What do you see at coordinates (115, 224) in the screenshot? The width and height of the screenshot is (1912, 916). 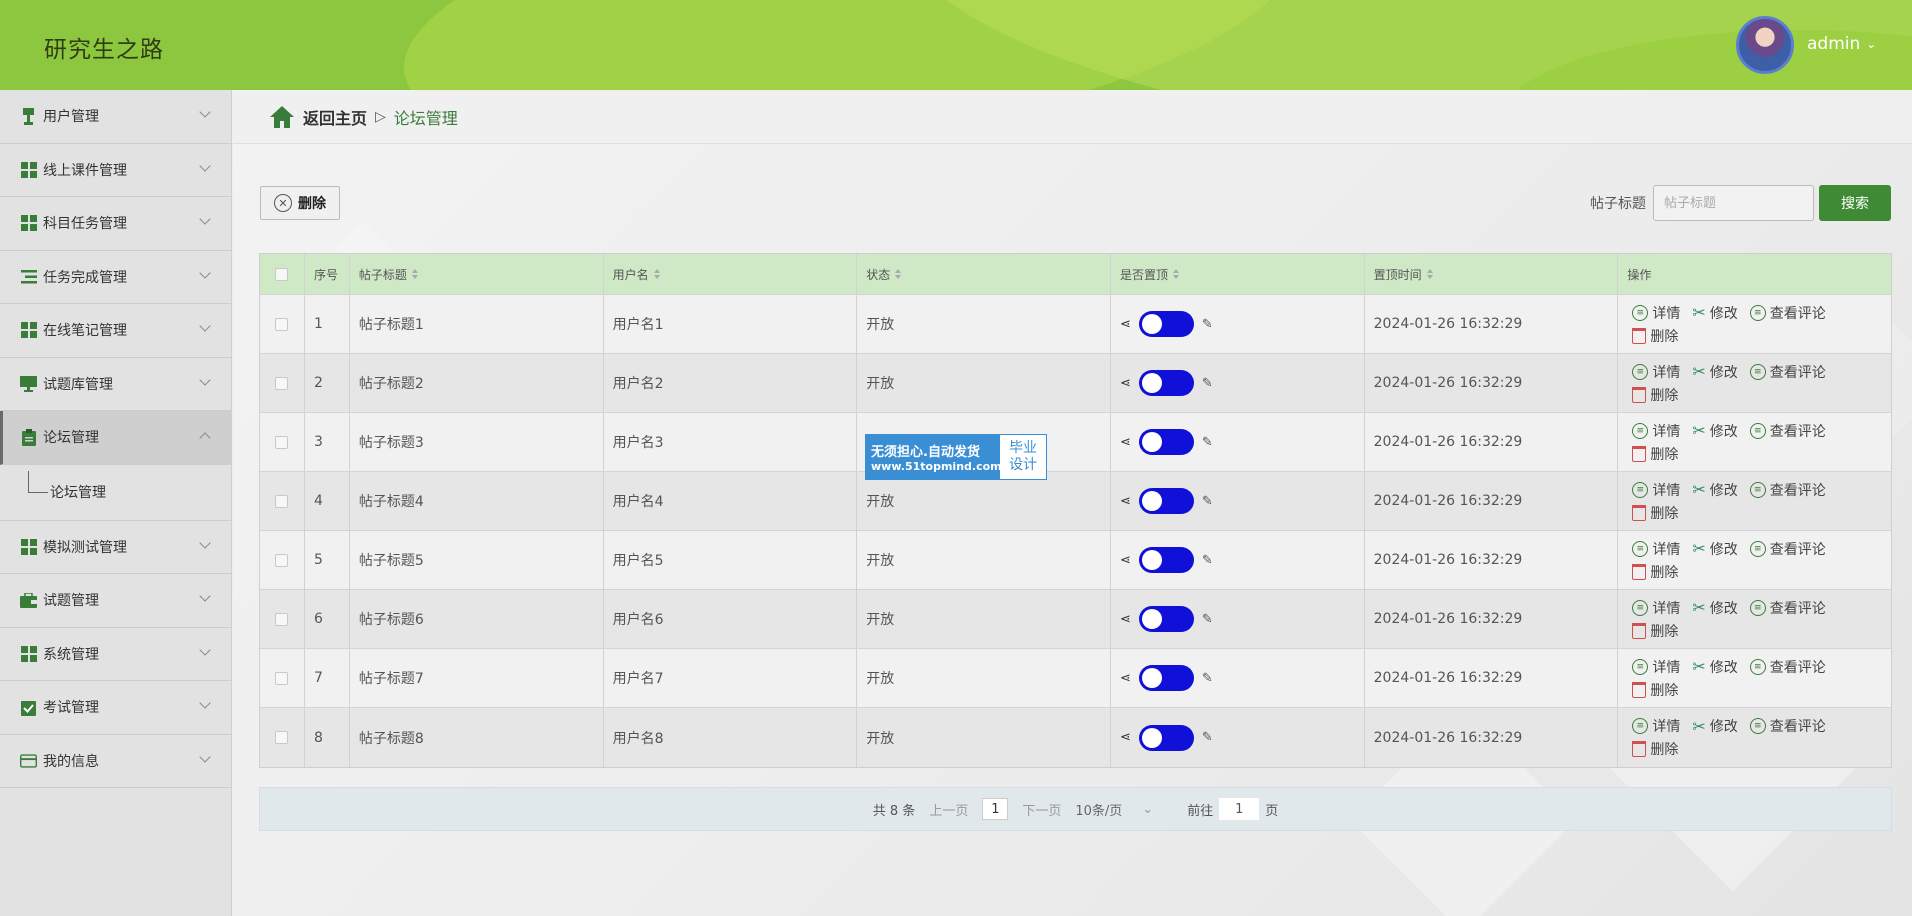 I see `sidebar-item: 科目任务管理` at bounding box center [115, 224].